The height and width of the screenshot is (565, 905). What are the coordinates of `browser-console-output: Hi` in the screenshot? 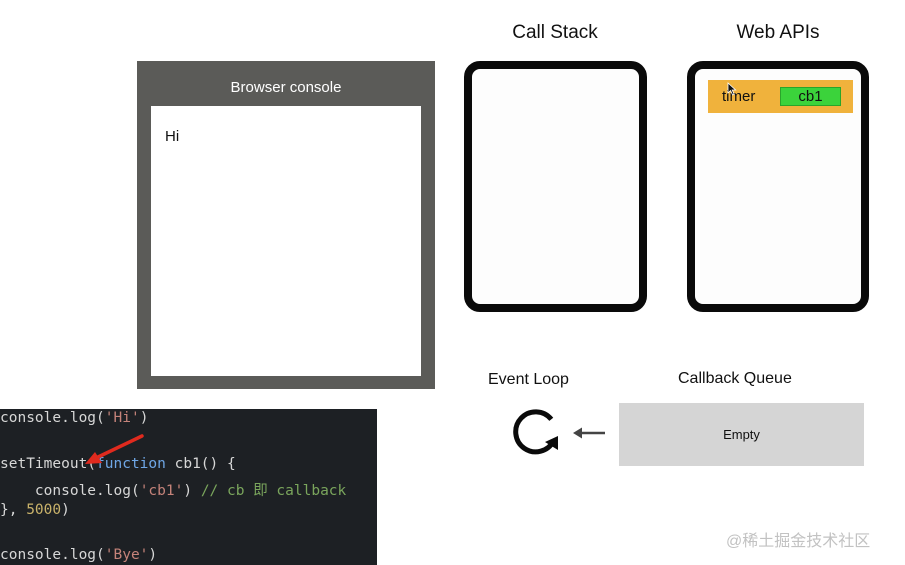 It's located at (286, 241).